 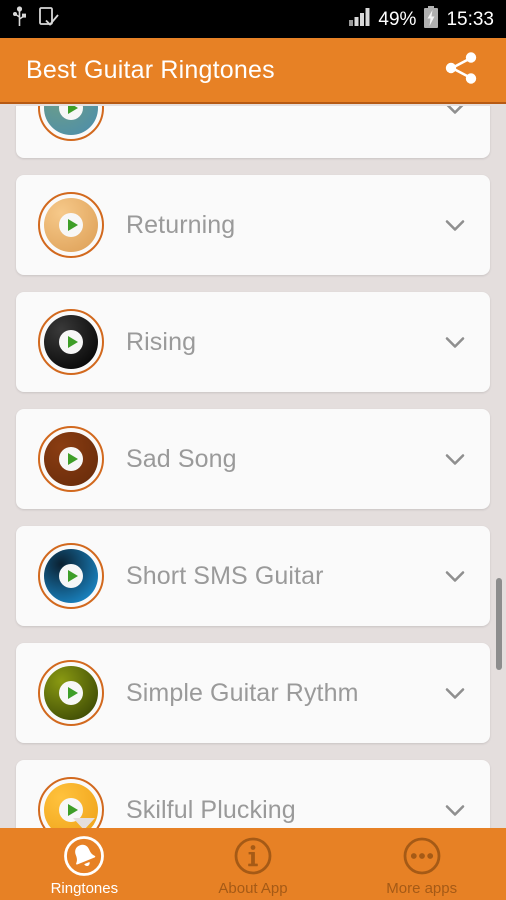 I want to click on app-bar: Best Guitar Ringtones, so click(x=253, y=71).